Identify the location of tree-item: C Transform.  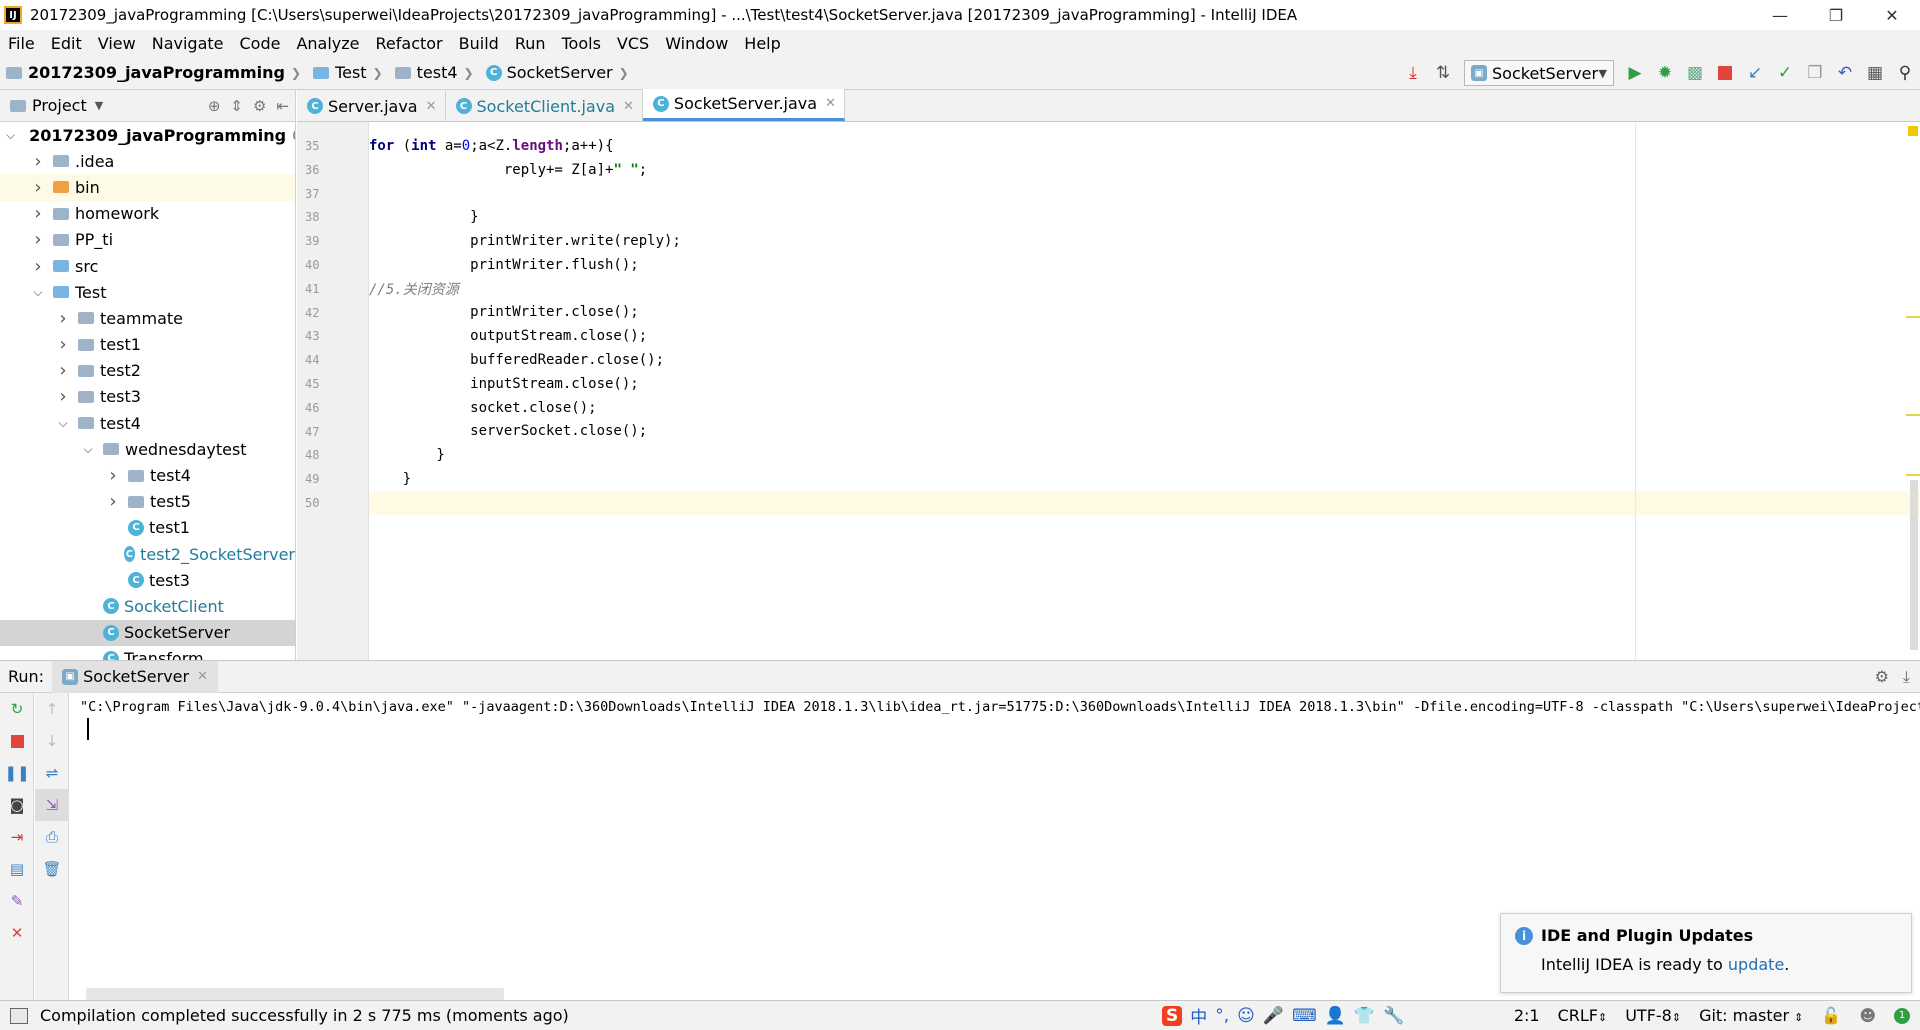
(147, 653).